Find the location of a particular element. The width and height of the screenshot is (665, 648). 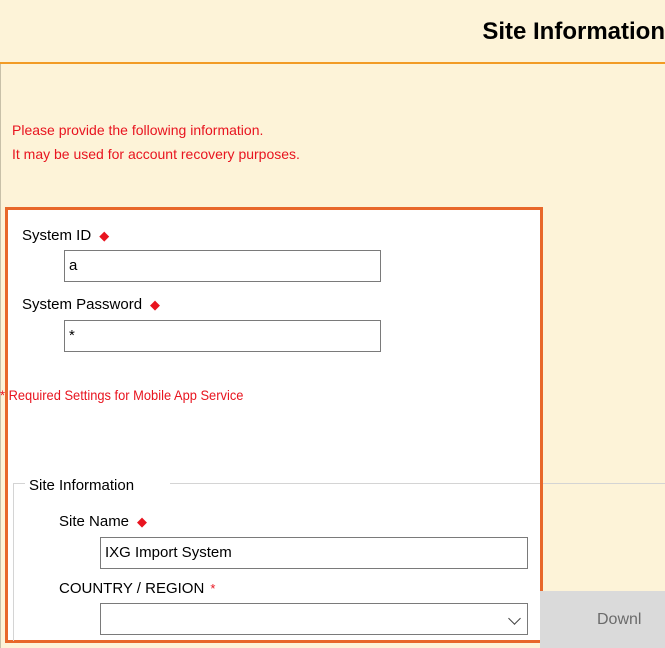

left-border is located at coordinates (0, 356).